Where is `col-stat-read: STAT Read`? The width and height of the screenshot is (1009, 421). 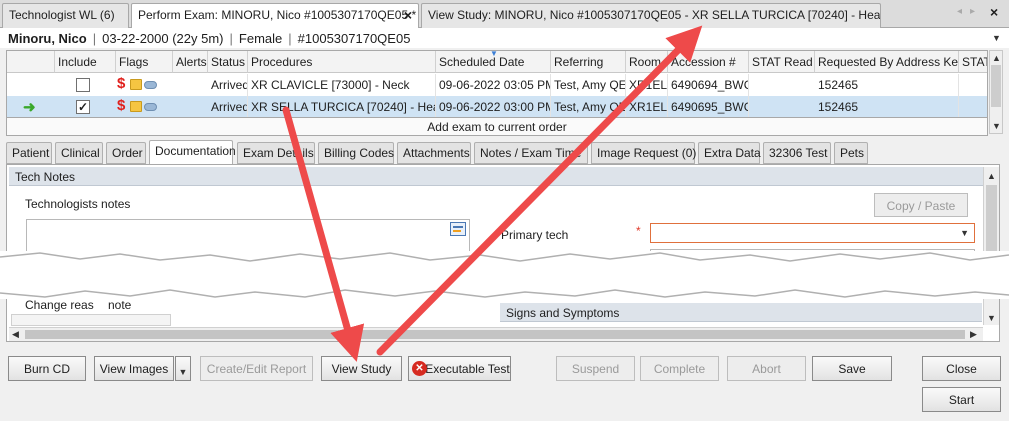 col-stat-read: STAT Read is located at coordinates (782, 62).